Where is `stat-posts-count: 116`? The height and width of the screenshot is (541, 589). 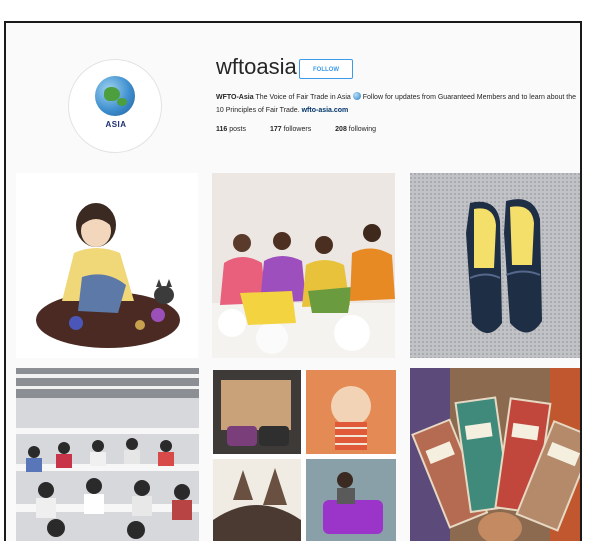 stat-posts-count: 116 is located at coordinates (222, 129).